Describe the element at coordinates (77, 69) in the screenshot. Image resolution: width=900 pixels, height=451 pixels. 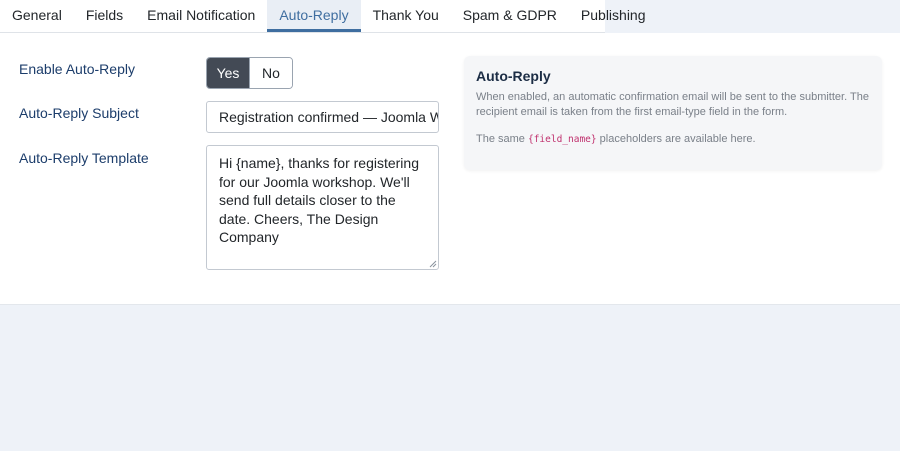
I see `enable-auto-reply-label: Enable Auto-Reply` at that location.